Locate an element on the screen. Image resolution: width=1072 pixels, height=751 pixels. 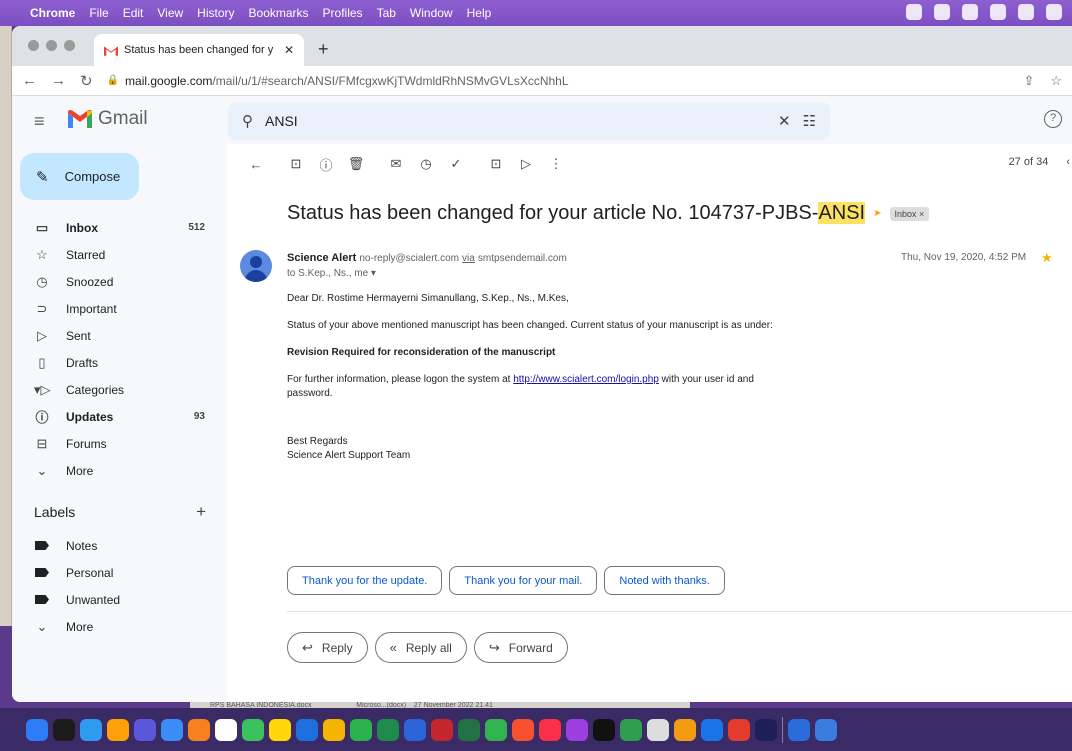
search-bar: ⚲ ANSI ✕ ☷ is located at coordinates (529, 121).